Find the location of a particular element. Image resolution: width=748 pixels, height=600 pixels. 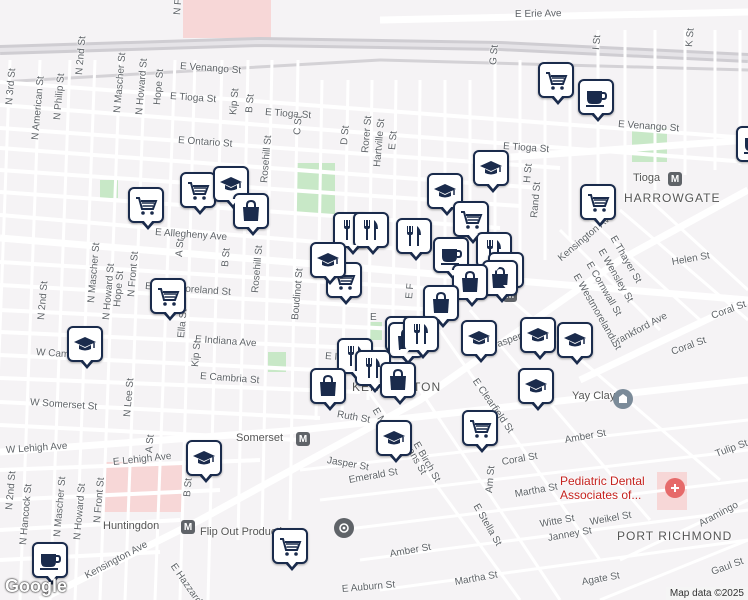

street-label: I St is located at coordinates (597, 42).